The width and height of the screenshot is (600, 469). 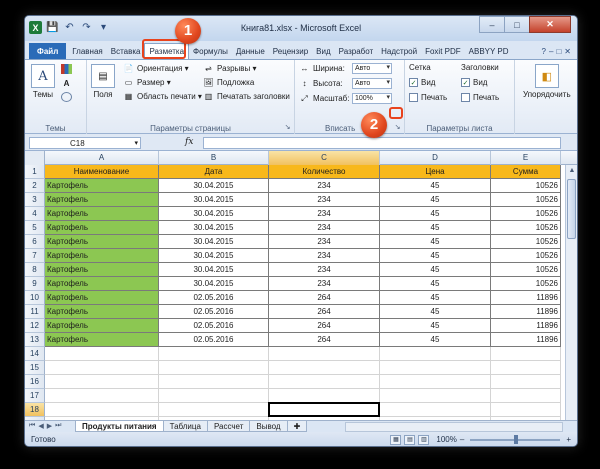 What do you see at coordinates (85, 143) in the screenshot?
I see `name-box: C18 ▾` at bounding box center [85, 143].